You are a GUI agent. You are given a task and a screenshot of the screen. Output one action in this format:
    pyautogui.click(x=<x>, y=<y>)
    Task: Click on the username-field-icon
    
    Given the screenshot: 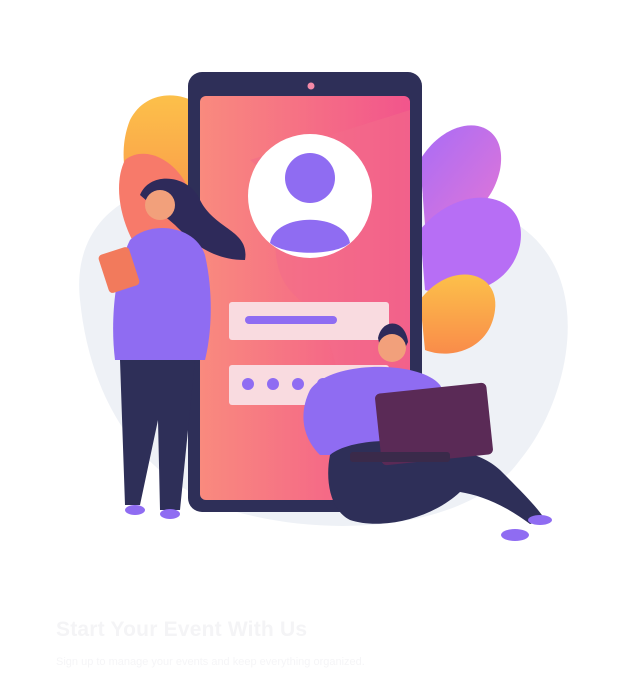 What is the action you would take?
    pyautogui.click(x=309, y=321)
    